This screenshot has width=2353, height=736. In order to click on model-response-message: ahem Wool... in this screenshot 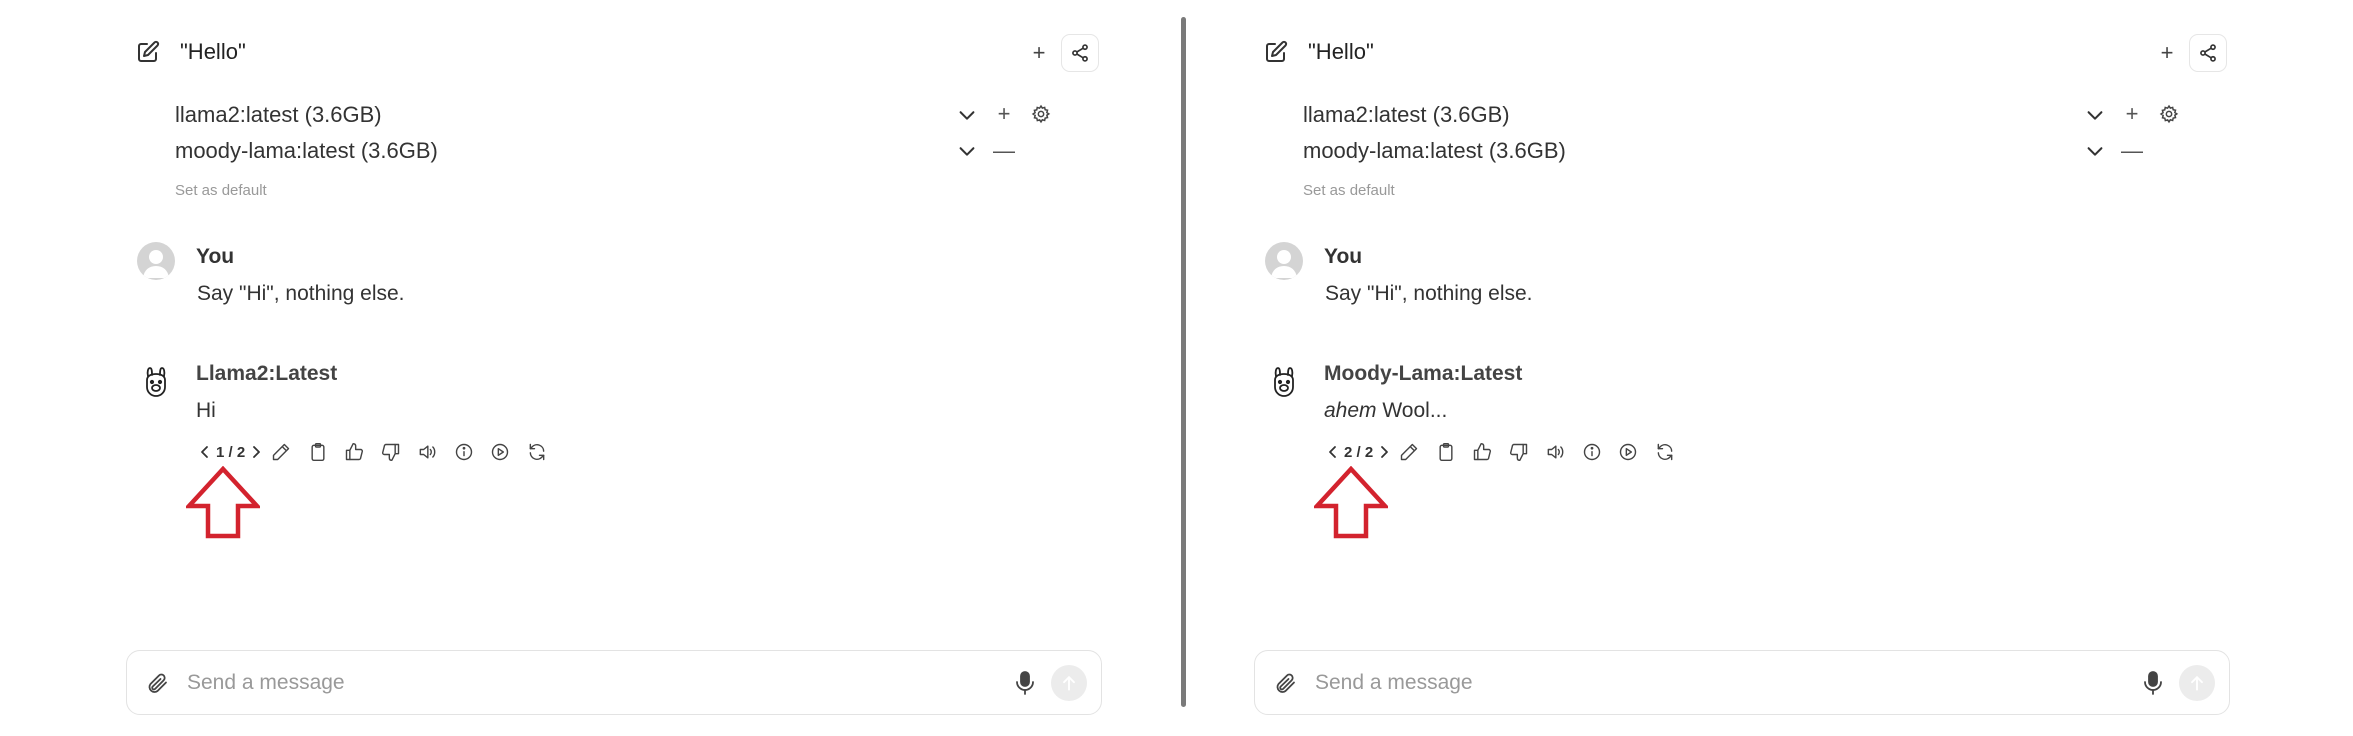, I will do `click(1385, 411)`.